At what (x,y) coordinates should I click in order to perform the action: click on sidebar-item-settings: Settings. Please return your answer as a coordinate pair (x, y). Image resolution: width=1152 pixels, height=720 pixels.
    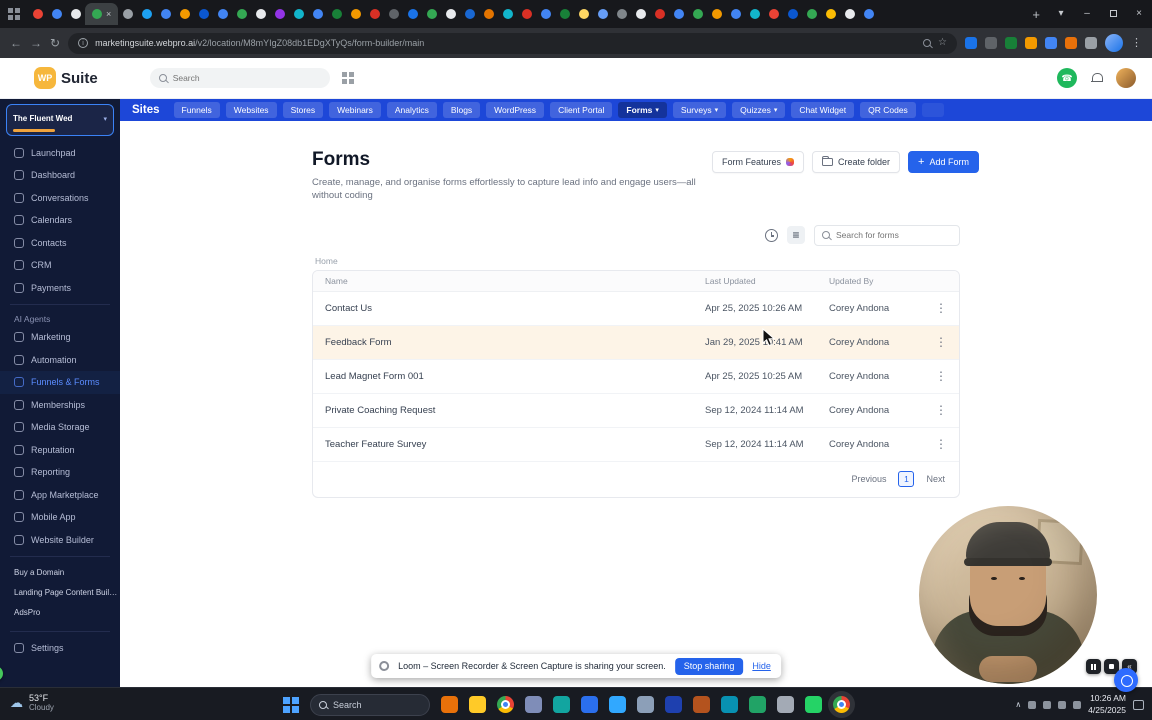
    Looking at the image, I should click on (60, 648).